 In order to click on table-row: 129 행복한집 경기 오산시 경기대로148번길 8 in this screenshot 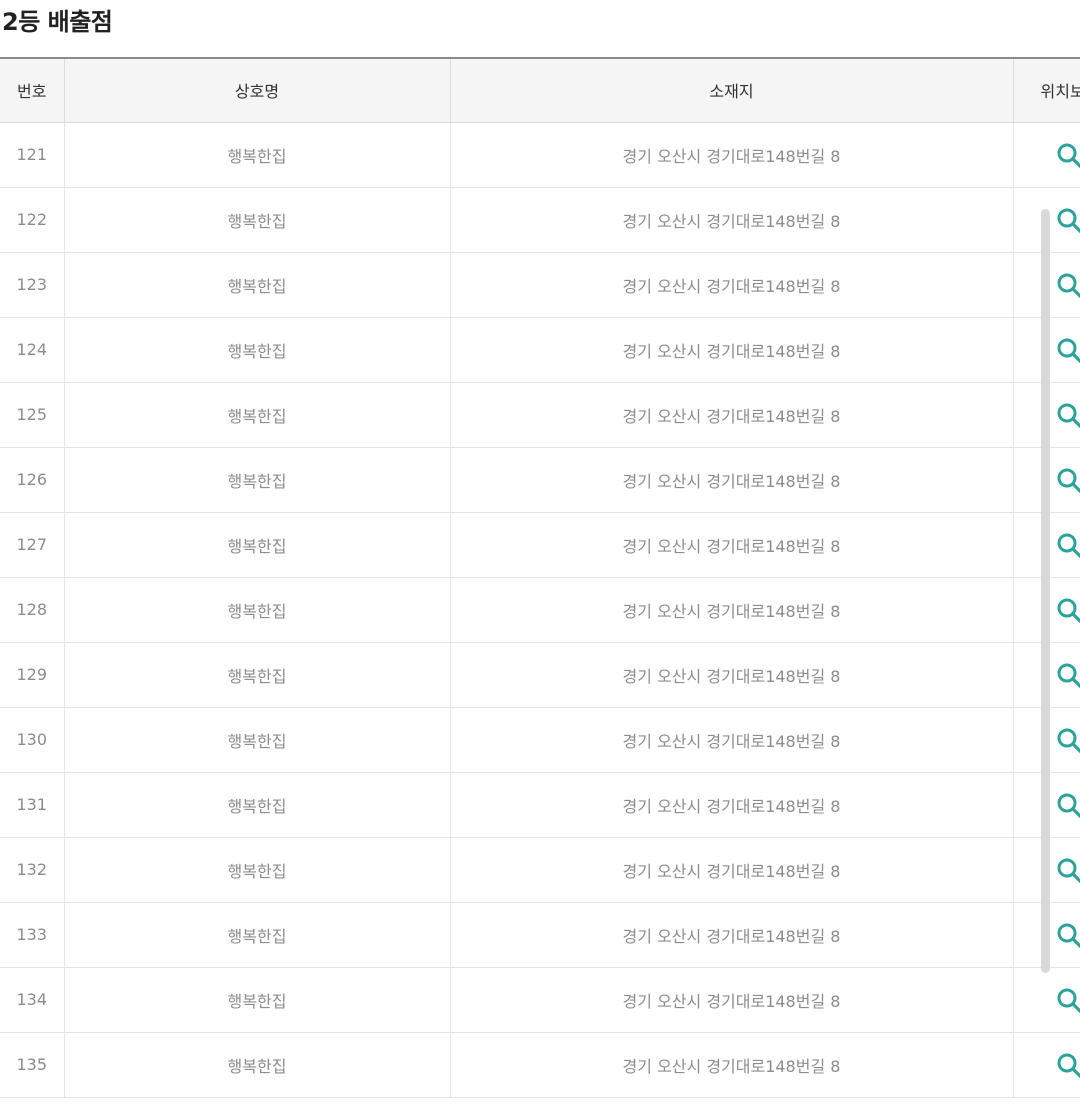, I will do `click(540, 675)`.